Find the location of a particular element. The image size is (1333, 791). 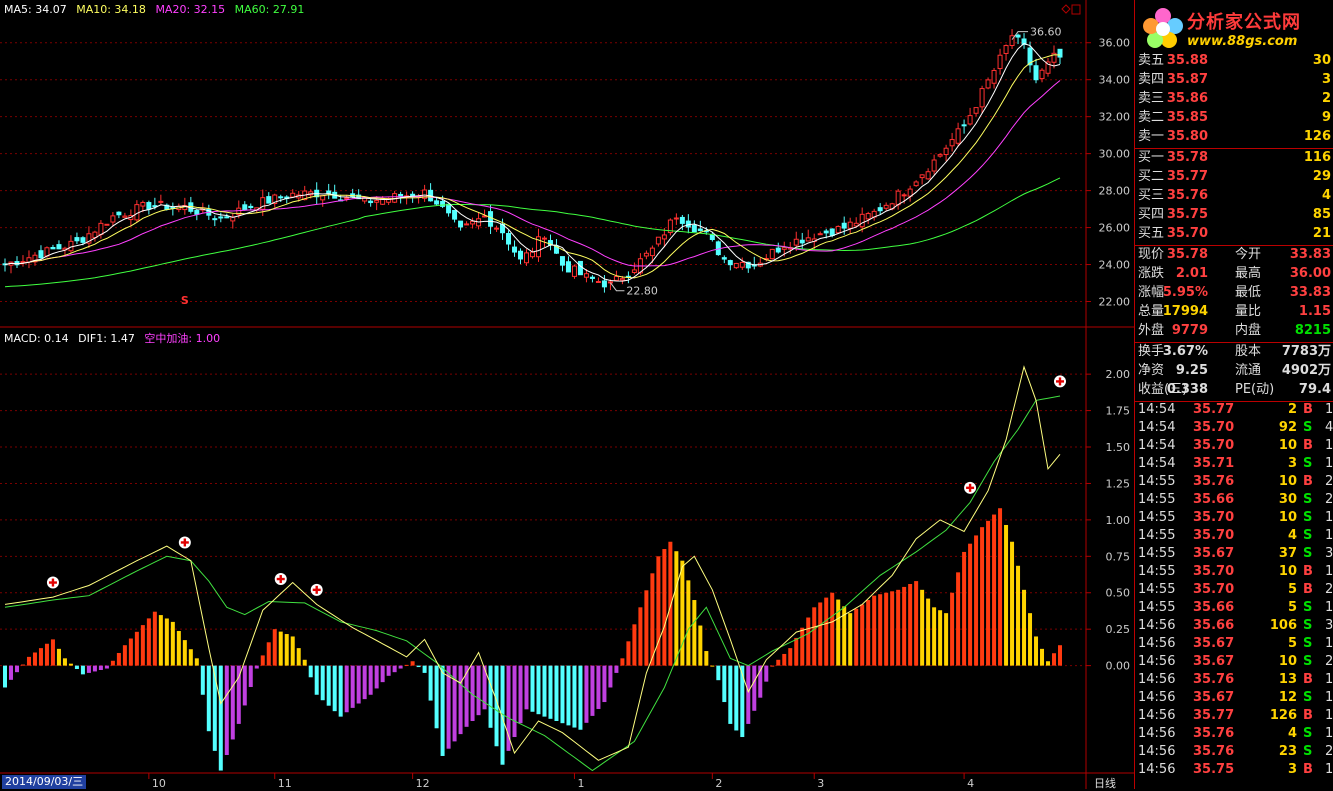

stat-label: 涨幅 is located at coordinates (1151, 292).